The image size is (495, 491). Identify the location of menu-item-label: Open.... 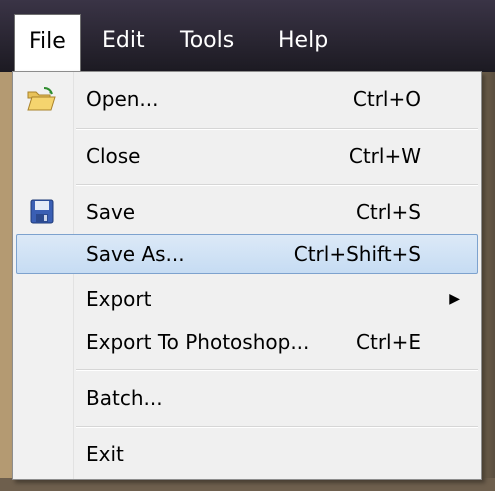
(122, 99).